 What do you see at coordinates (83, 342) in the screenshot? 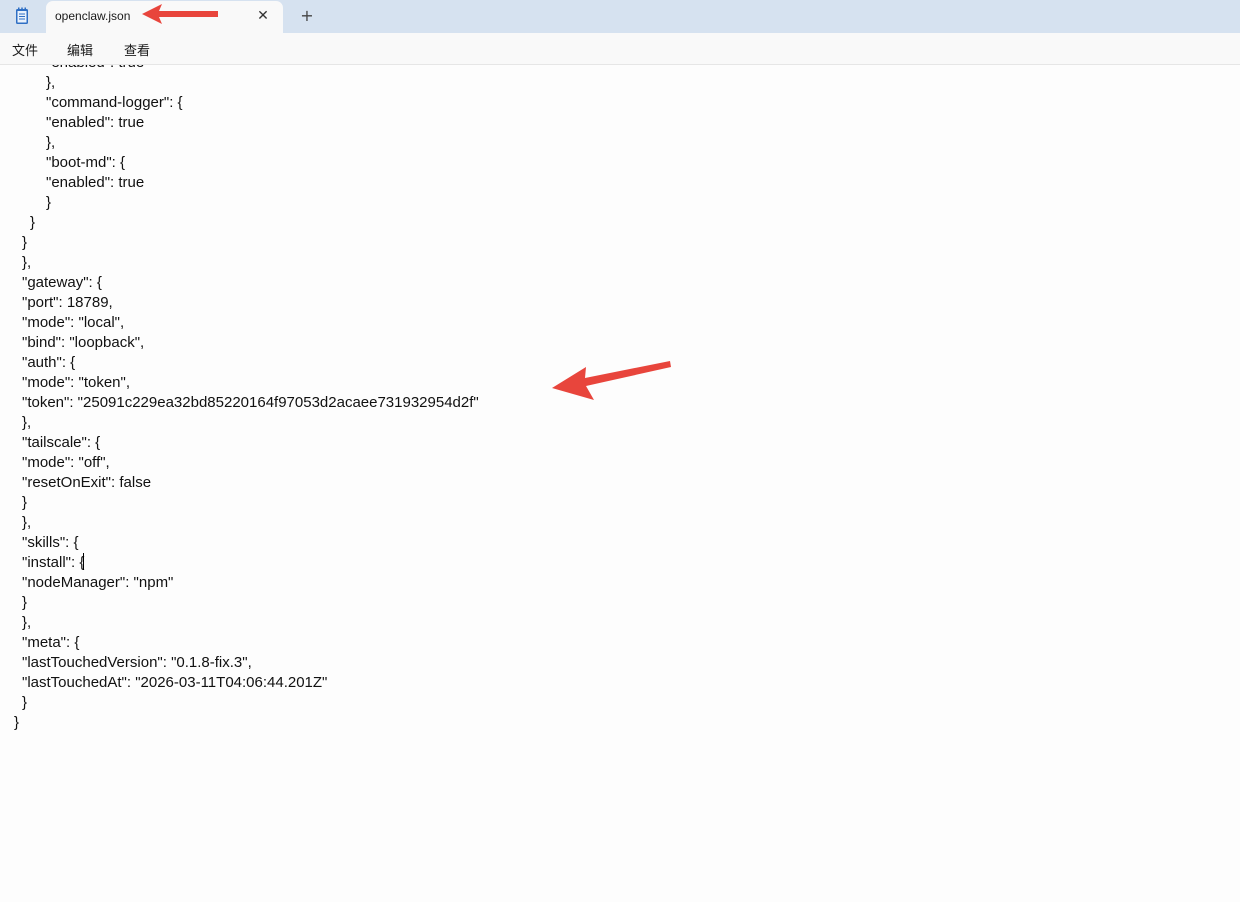
I see `code-line: "bind": "loopback",` at bounding box center [83, 342].